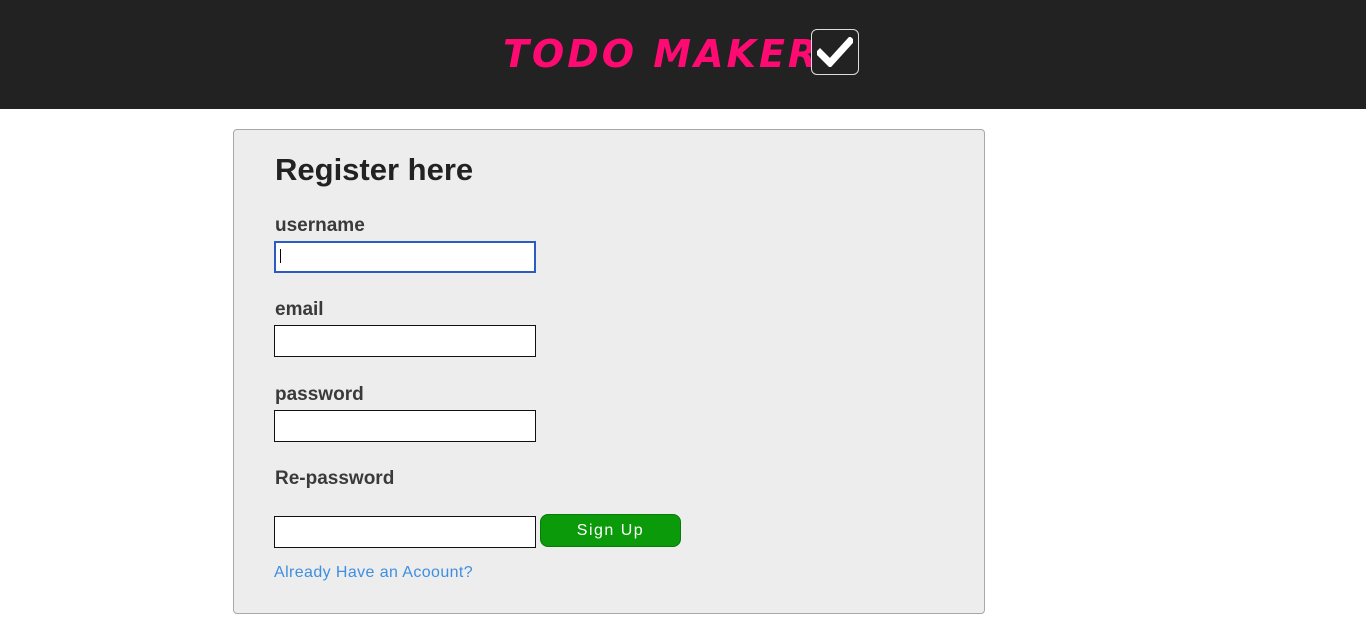  I want to click on sign-up-button: Sign Up, so click(610, 530).